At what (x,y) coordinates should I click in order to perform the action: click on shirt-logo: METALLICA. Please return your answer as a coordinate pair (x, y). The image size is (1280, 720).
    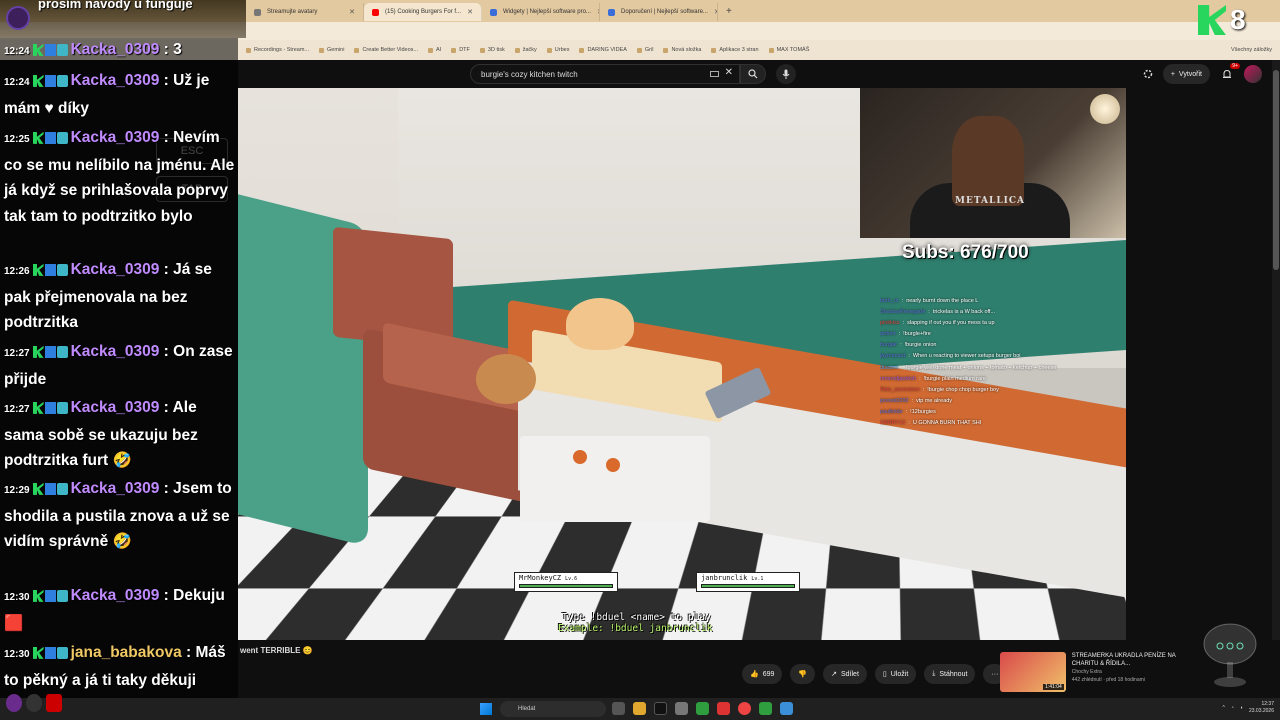
    Looking at the image, I should click on (990, 201).